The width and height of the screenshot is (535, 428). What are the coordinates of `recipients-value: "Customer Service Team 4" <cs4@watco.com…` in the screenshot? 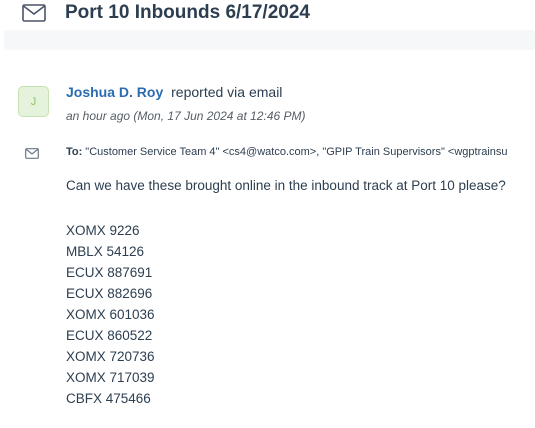 It's located at (296, 152).